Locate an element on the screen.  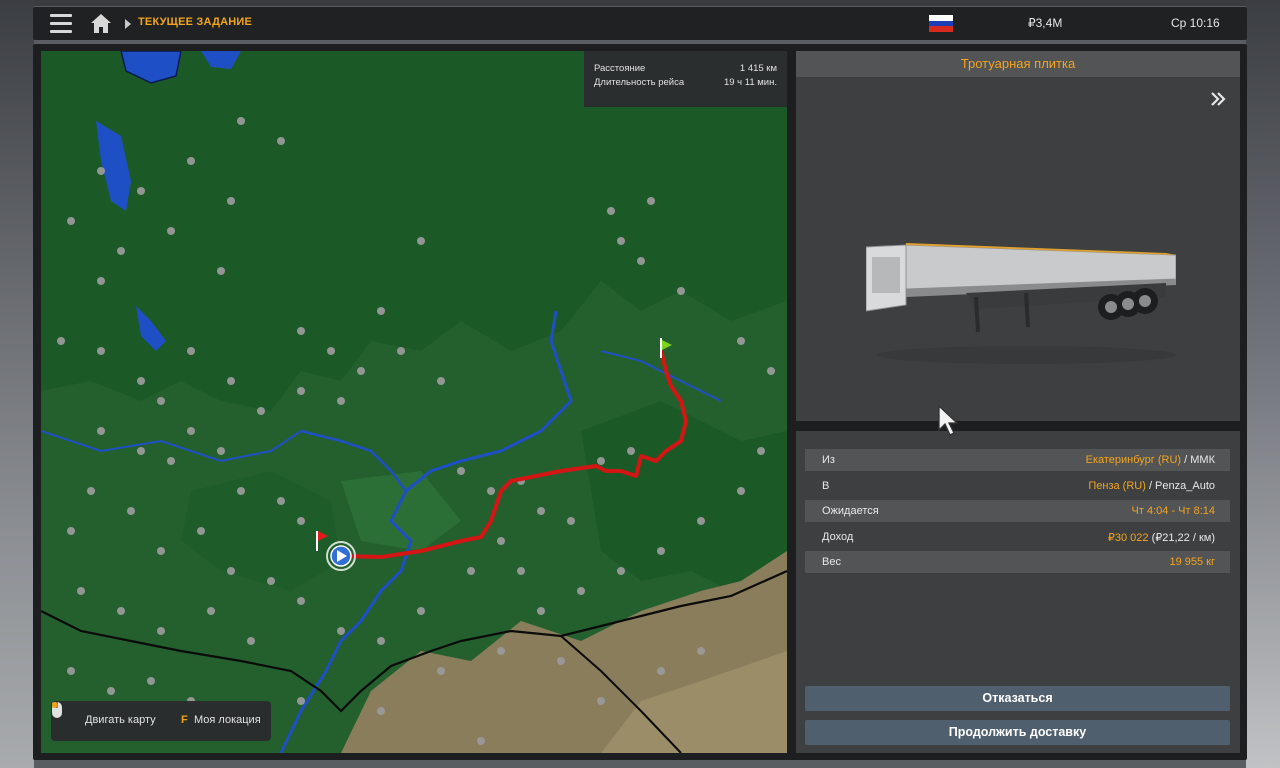
detail-row-weight: Вес 19 955 кг is located at coordinates (1017, 562).